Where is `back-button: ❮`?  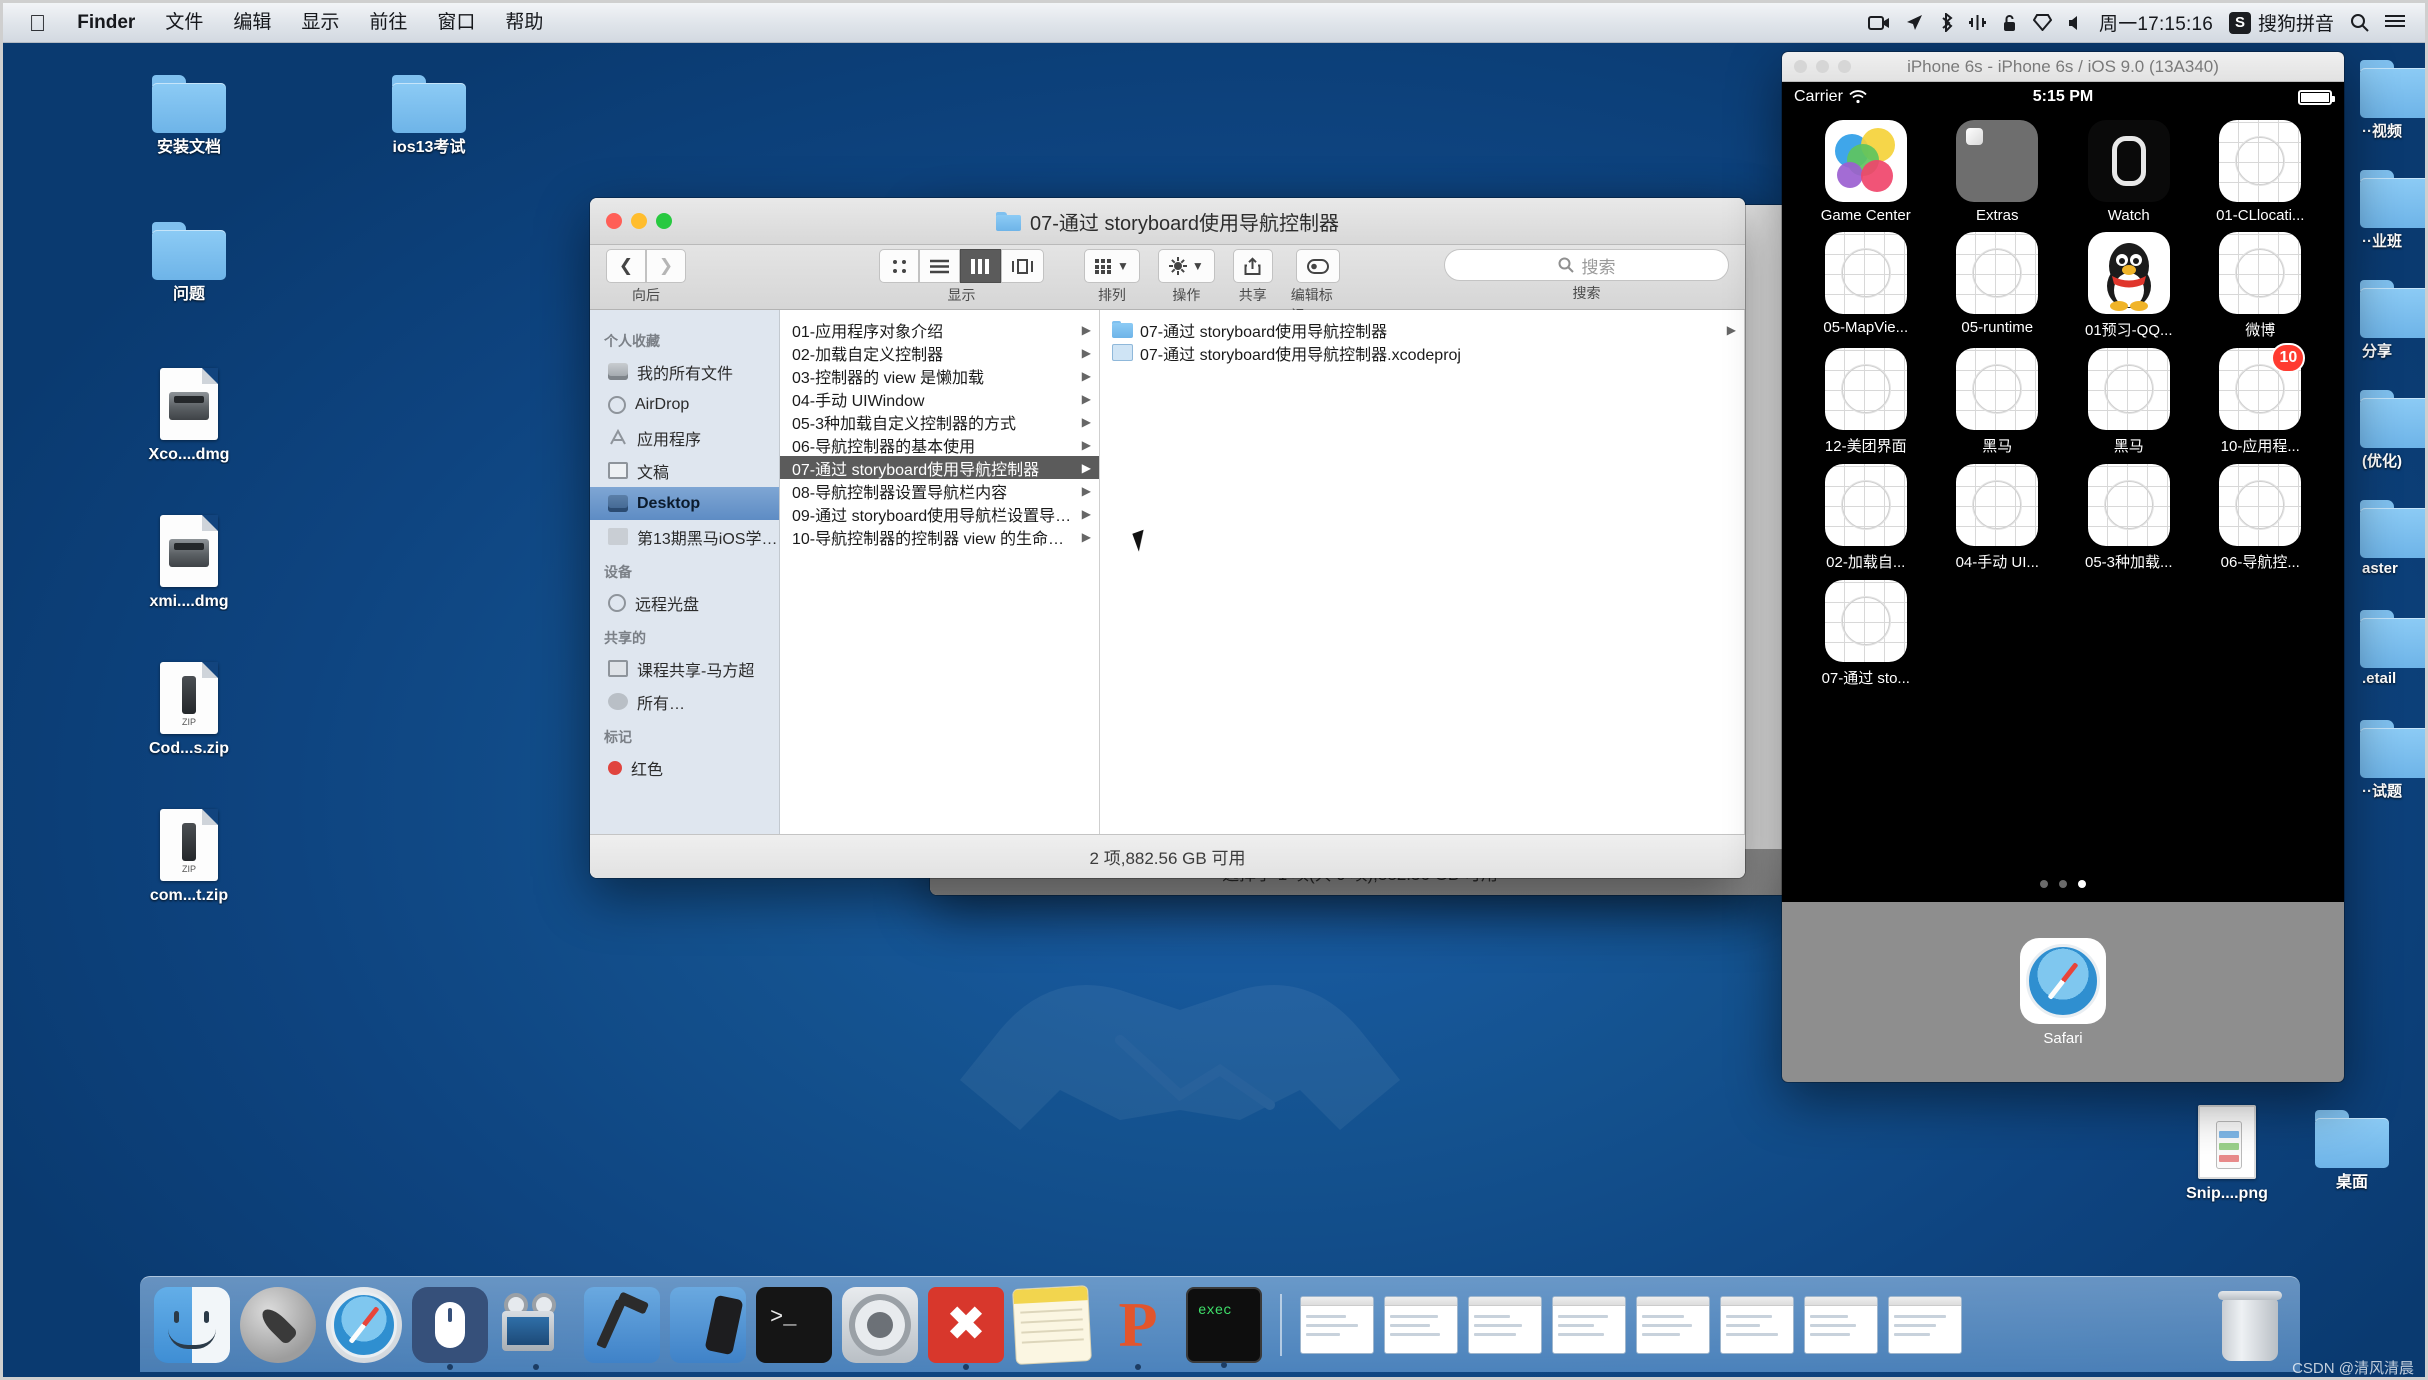
back-button: ❮ is located at coordinates (626, 266).